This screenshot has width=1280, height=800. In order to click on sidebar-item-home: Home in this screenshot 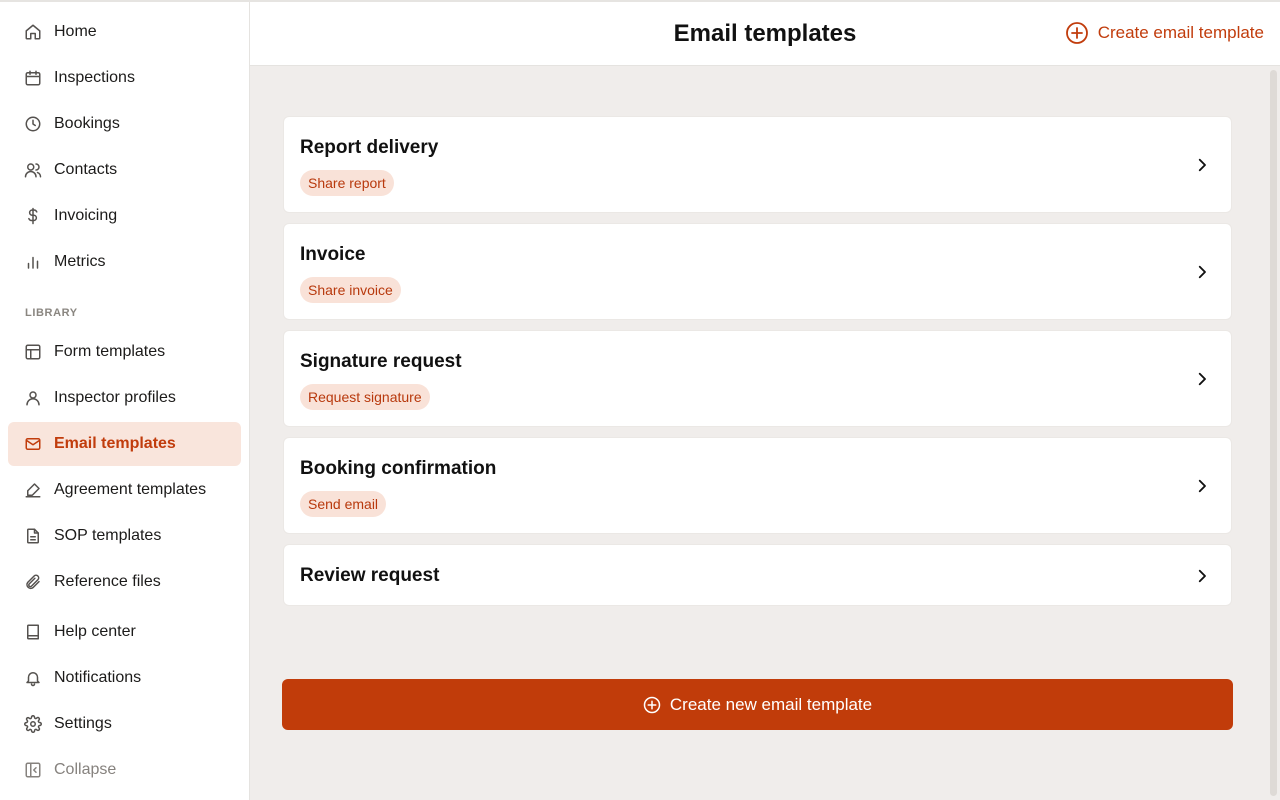, I will do `click(124, 32)`.